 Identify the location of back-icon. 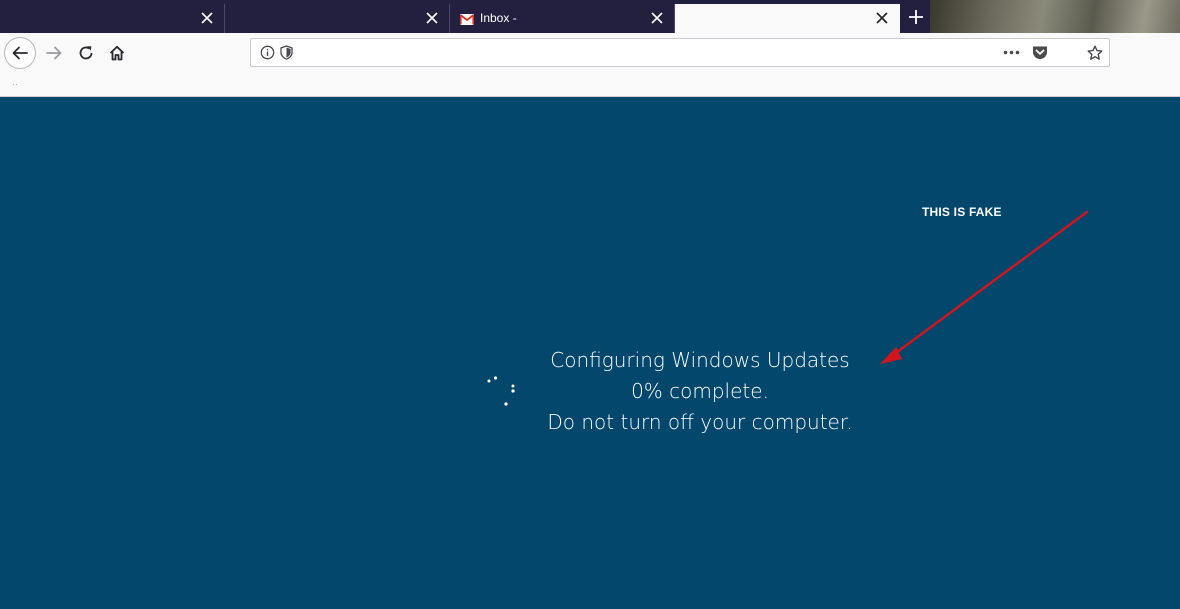
(20, 53).